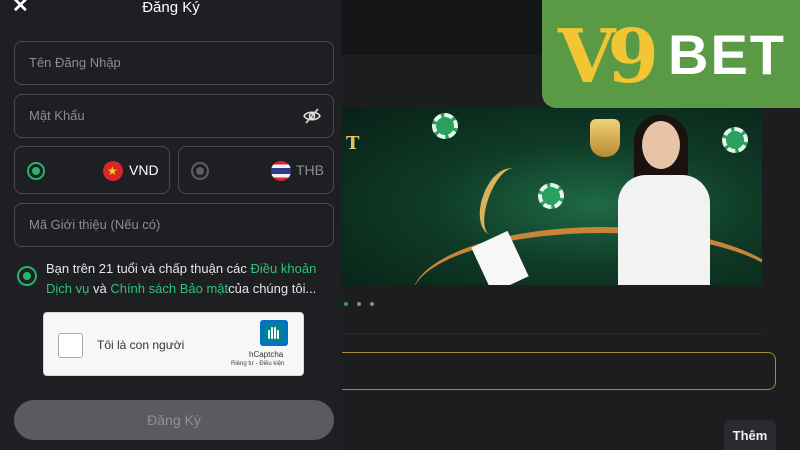 This screenshot has height=450, width=800. Describe the element at coordinates (144, 170) in the screenshot. I see `currency-label: VND` at that location.